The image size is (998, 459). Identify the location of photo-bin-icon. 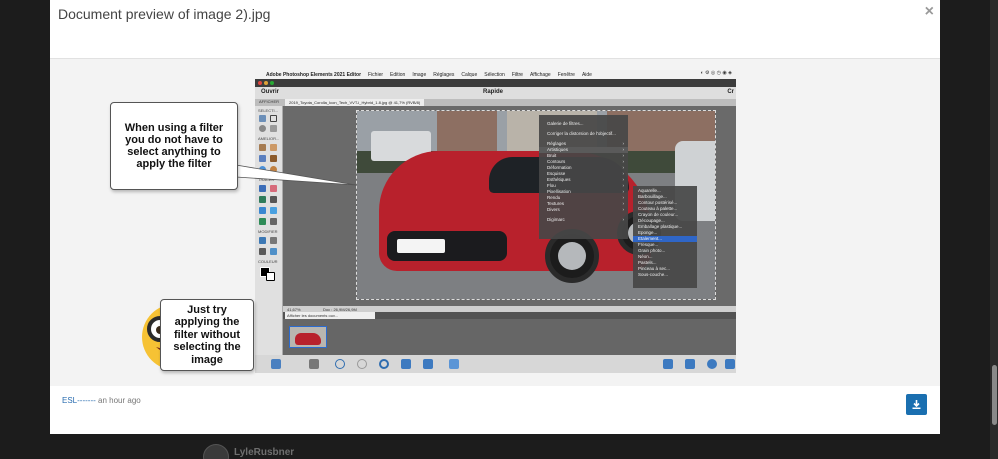
(276, 364).